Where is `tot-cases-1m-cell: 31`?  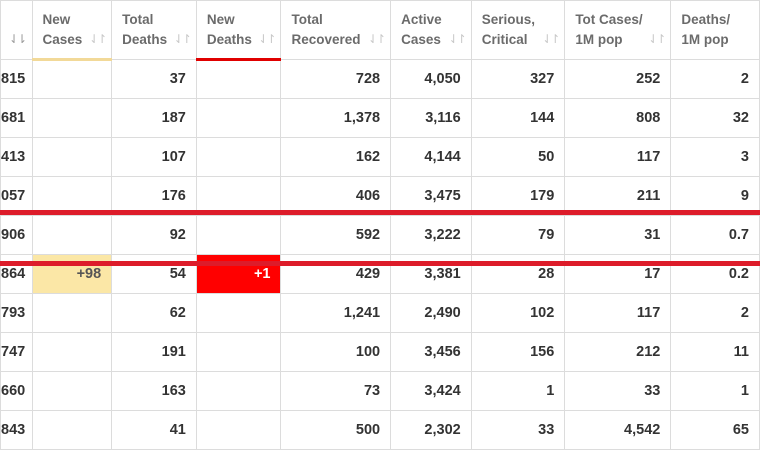 tot-cases-1m-cell: 31 is located at coordinates (618, 235).